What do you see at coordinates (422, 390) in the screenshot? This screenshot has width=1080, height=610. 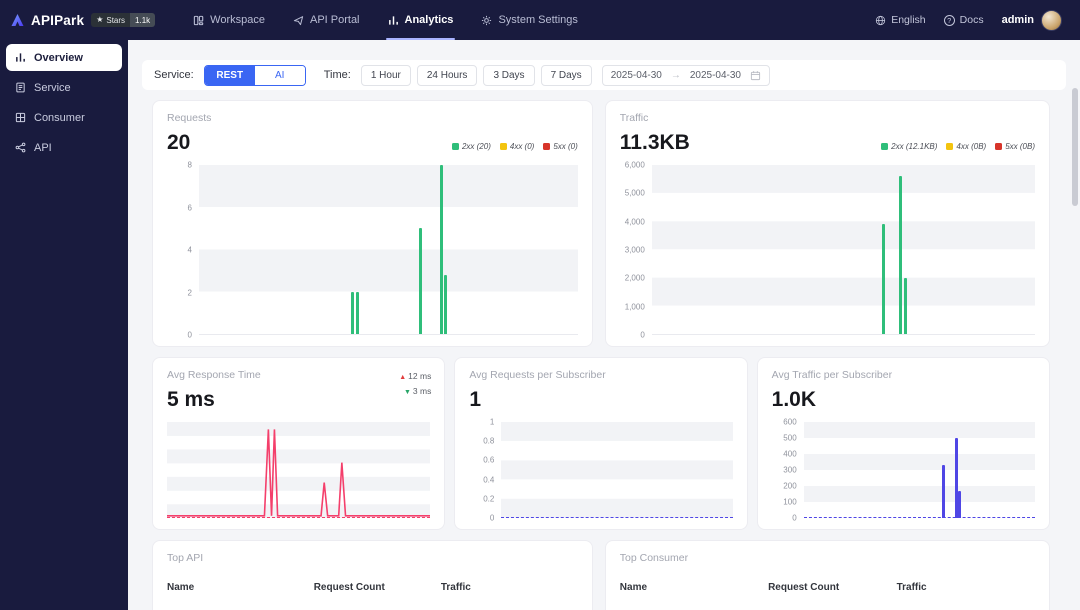 I see `min-response-time: 3 ms` at bounding box center [422, 390].